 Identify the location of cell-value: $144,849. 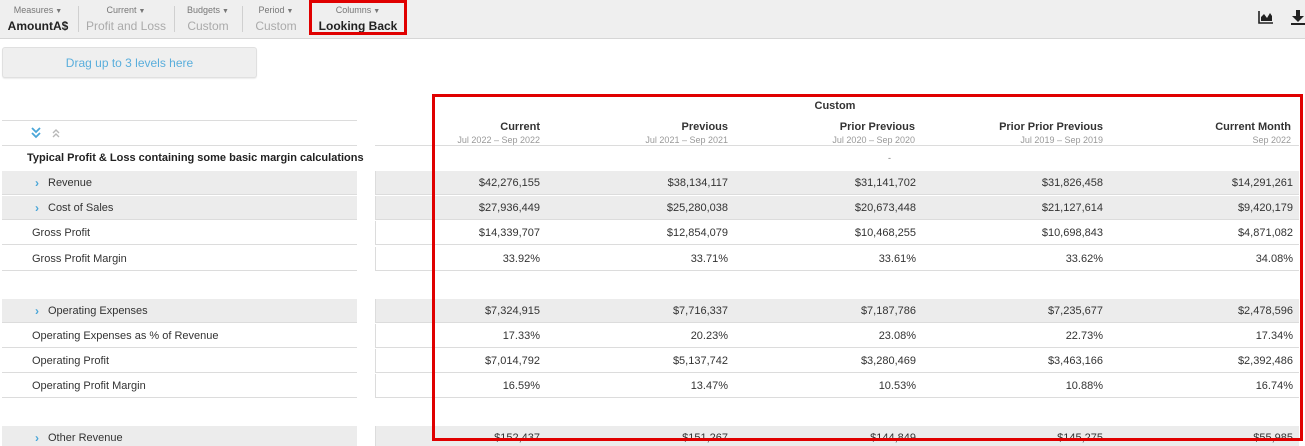
(893, 438).